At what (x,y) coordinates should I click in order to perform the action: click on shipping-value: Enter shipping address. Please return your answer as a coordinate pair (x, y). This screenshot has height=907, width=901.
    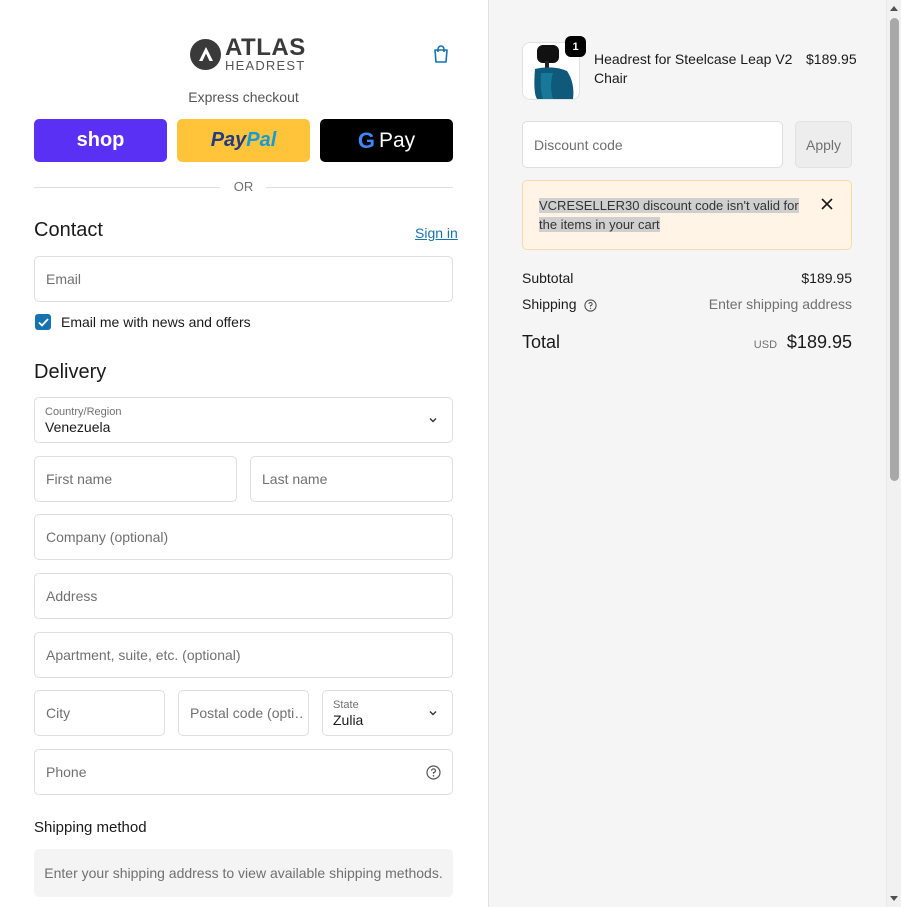
    Looking at the image, I should click on (780, 304).